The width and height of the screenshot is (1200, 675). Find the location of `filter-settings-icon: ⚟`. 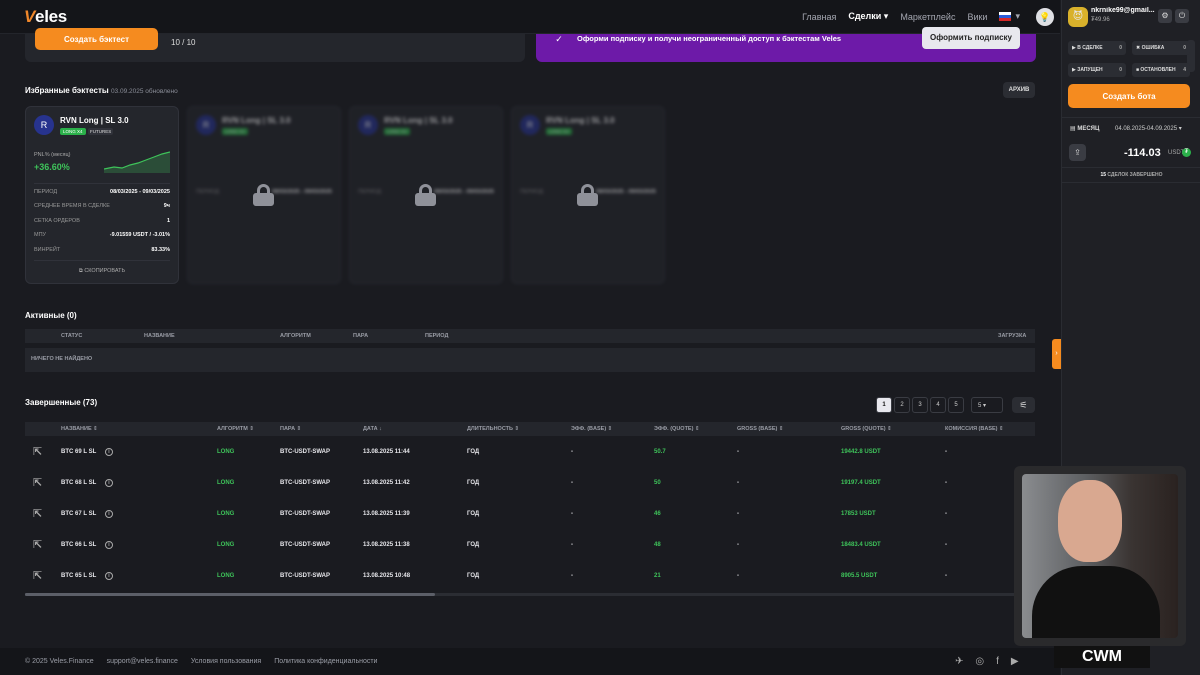

filter-settings-icon: ⚟ is located at coordinates (1023, 405).